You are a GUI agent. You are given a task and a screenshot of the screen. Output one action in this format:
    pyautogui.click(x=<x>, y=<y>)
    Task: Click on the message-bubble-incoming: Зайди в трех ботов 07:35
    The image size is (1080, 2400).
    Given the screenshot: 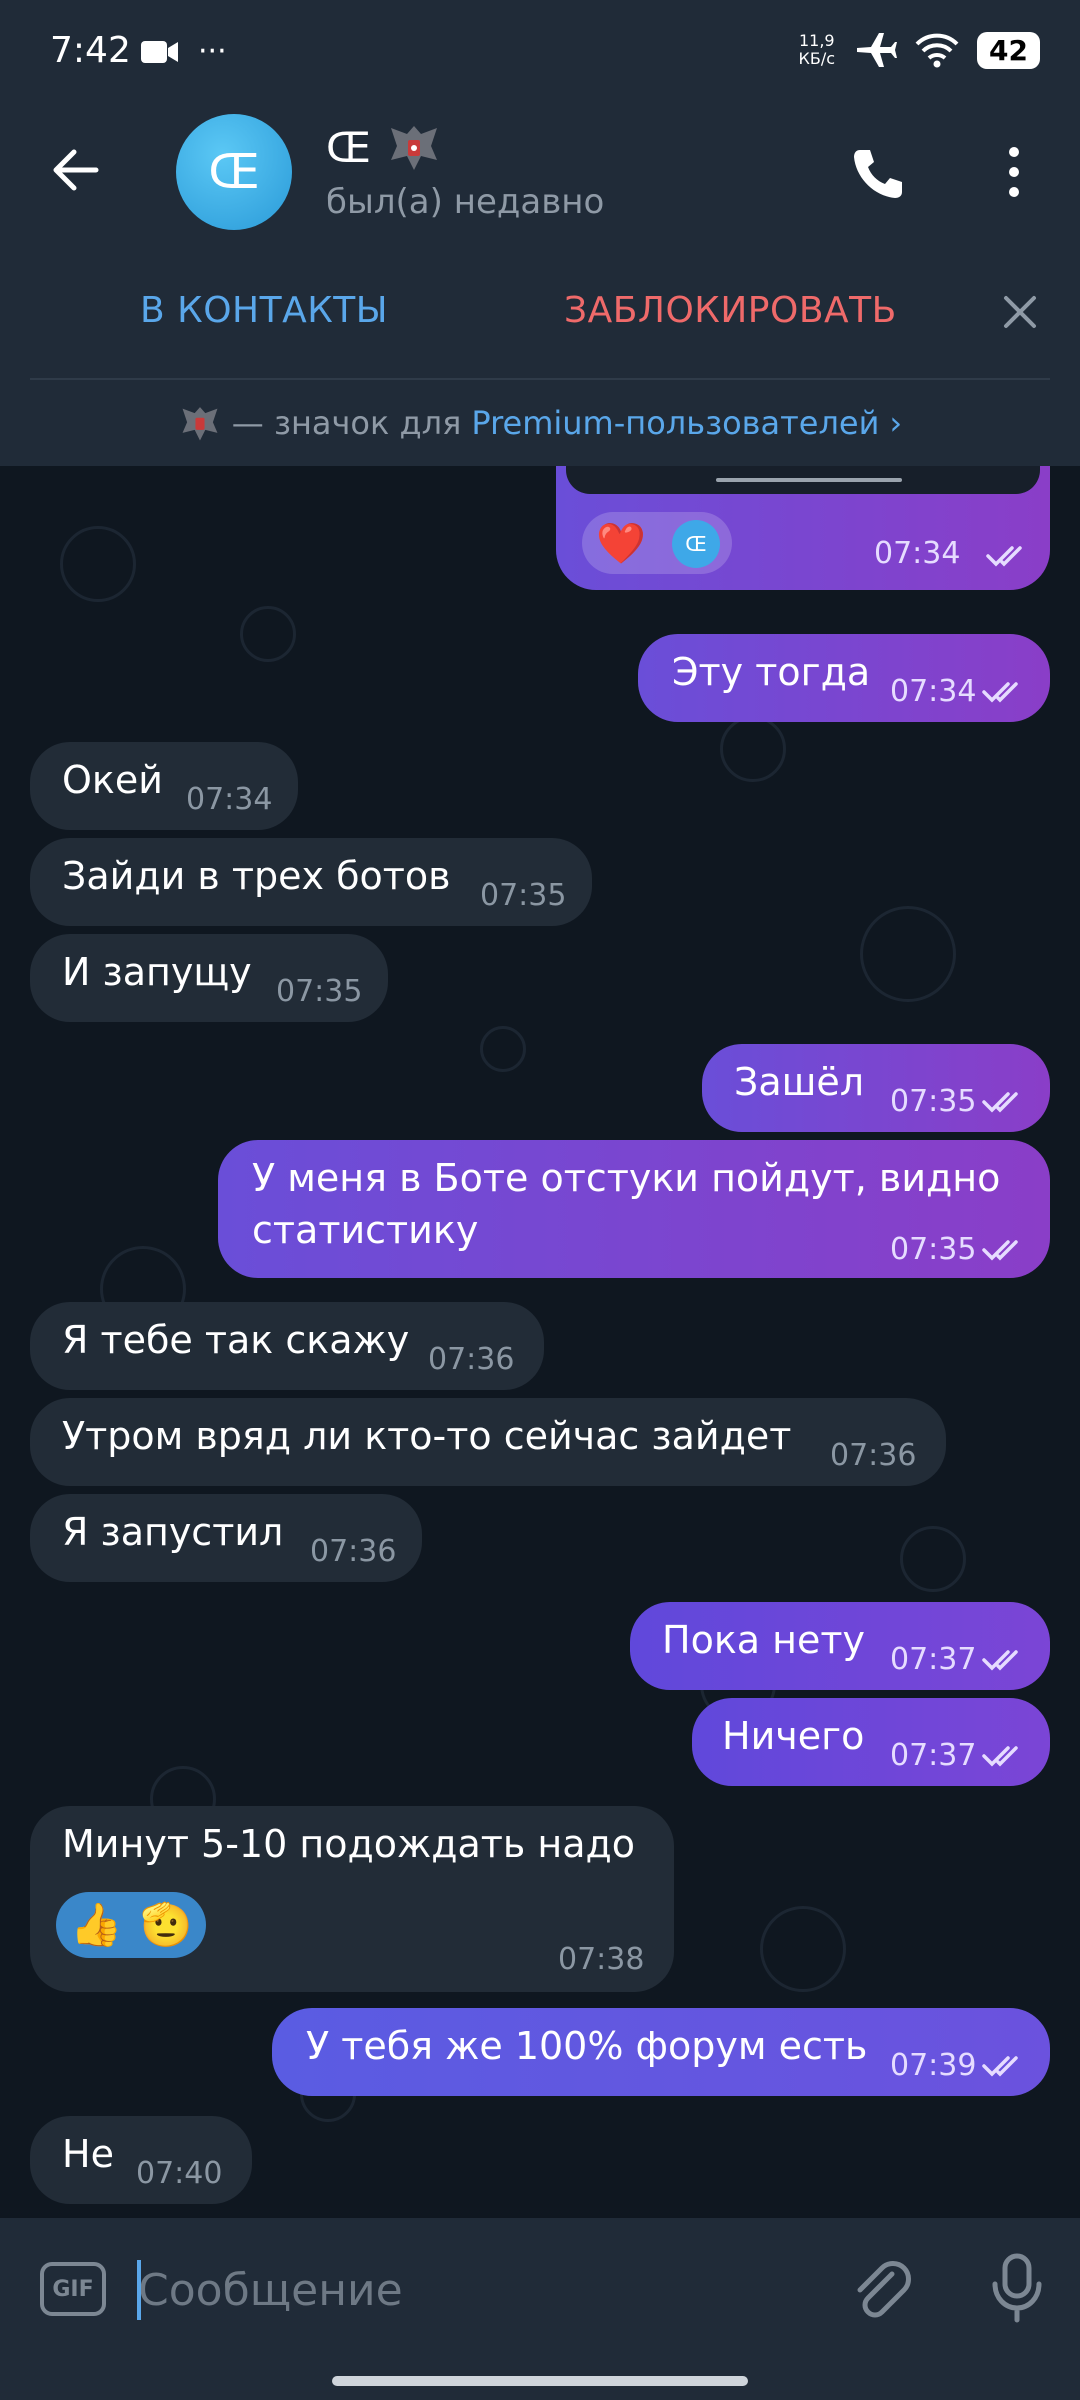 What is the action you would take?
    pyautogui.click(x=311, y=882)
    